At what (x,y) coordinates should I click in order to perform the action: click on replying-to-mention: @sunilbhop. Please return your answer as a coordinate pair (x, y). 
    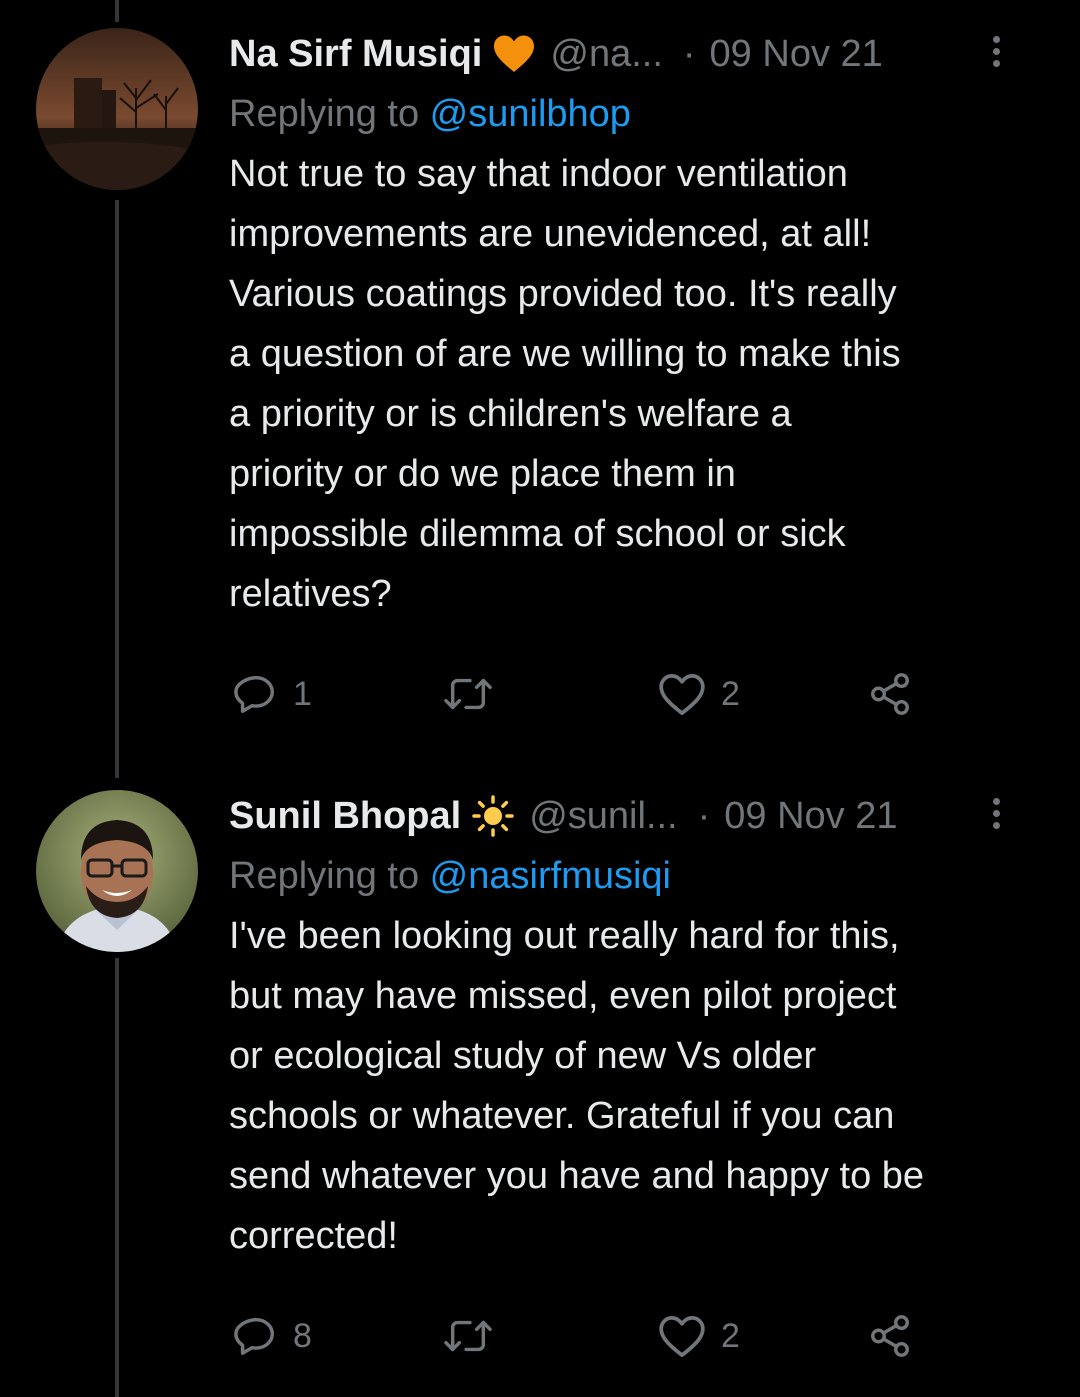
    Looking at the image, I should click on (530, 114).